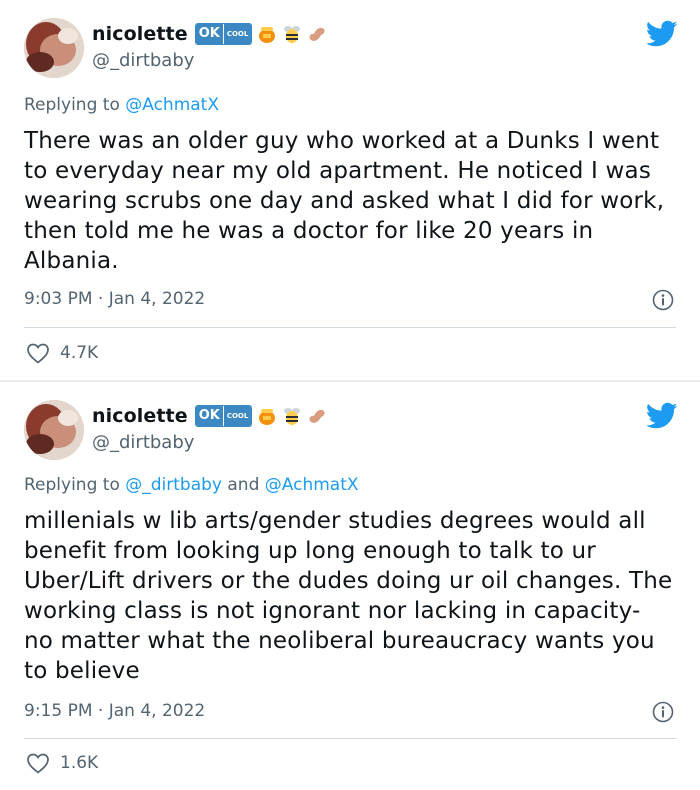 Image resolution: width=700 pixels, height=790 pixels. I want to click on replying-to: Replying to @AchmatX, so click(121, 105).